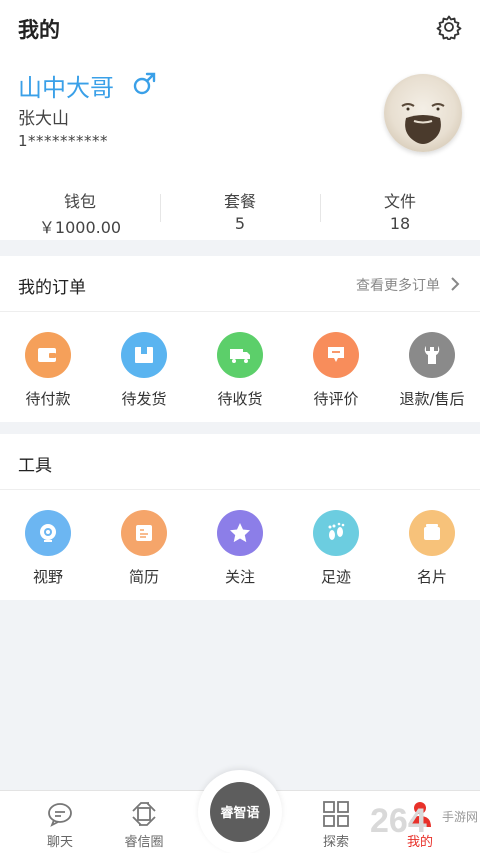  I want to click on tool-label: 关注, so click(239, 577).